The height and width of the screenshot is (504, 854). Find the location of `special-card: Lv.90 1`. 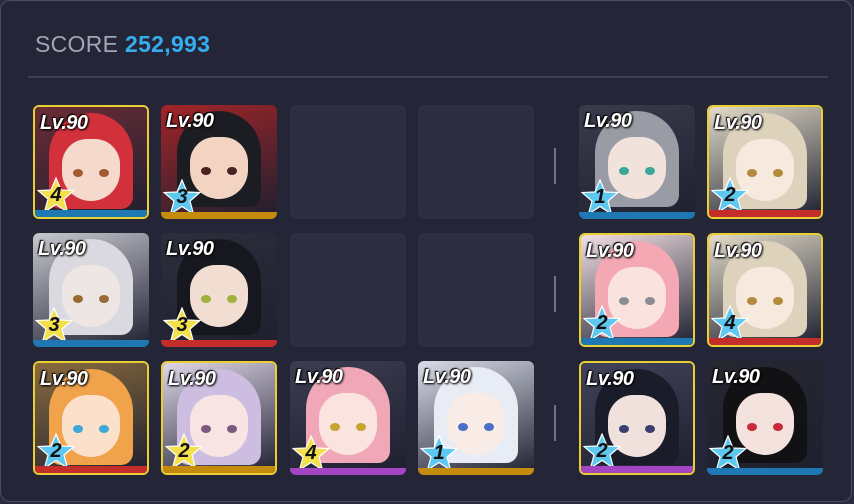

special-card: Lv.90 1 is located at coordinates (637, 162).